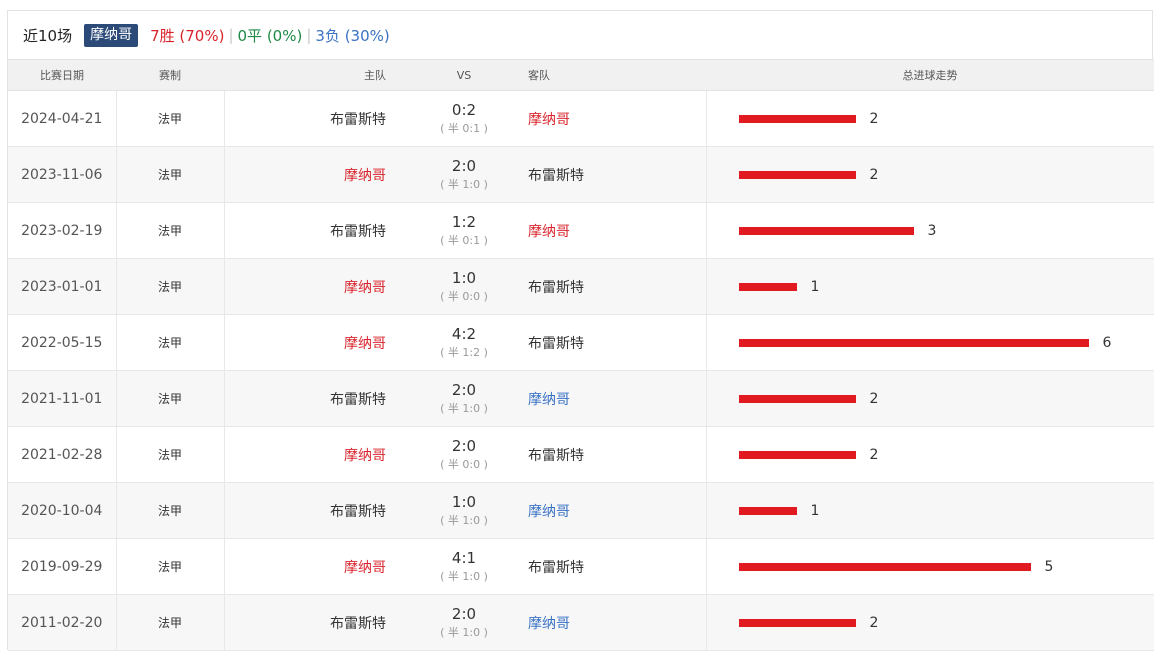  I want to click on match-score-cell: 0:2 ( 半 0:1 ), so click(464, 118).